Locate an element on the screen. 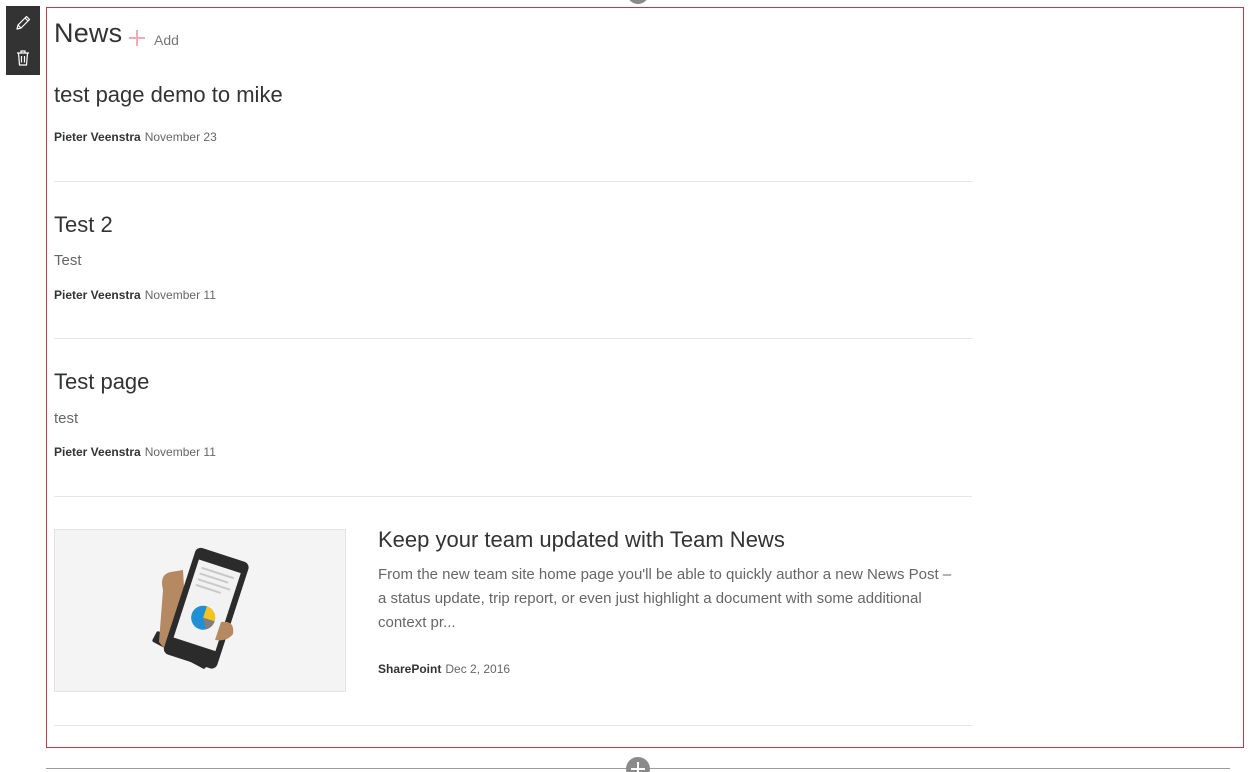  add-news-label: Add is located at coordinates (166, 40).